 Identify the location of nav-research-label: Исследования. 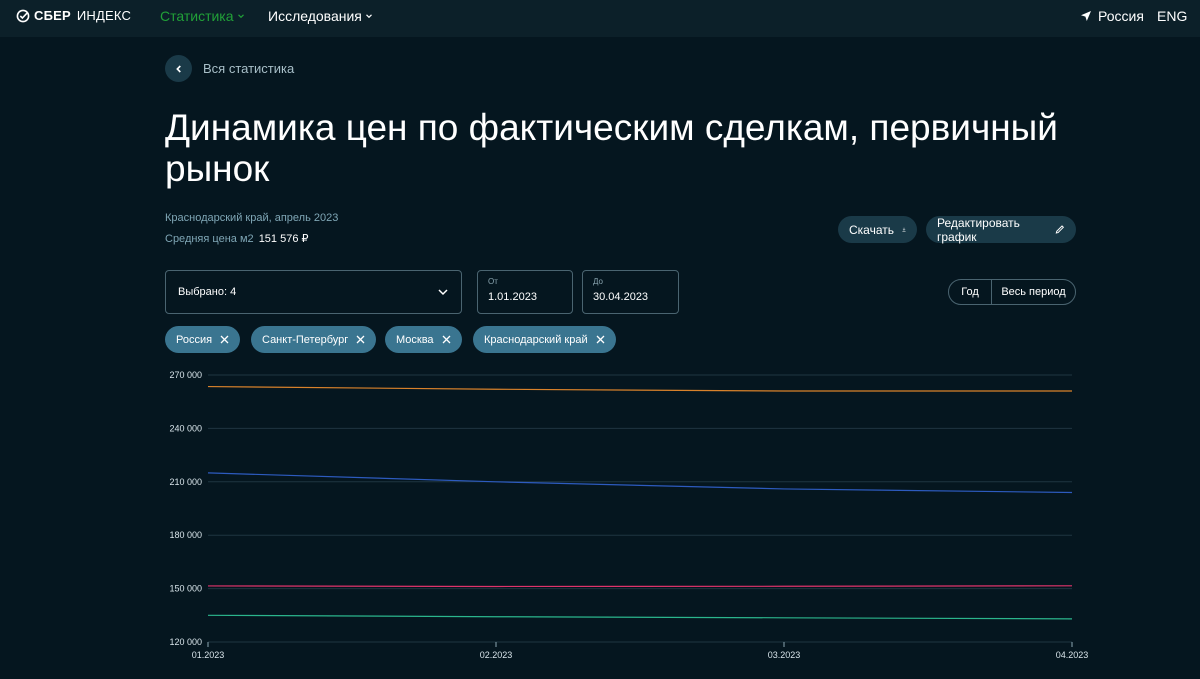
(315, 16).